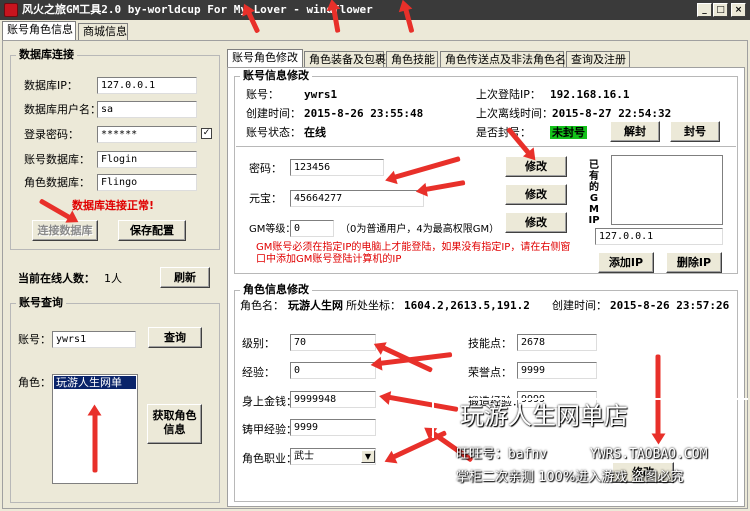 This screenshot has width=750, height=511. I want to click on role-name-label: 角色名：, so click(262, 305).